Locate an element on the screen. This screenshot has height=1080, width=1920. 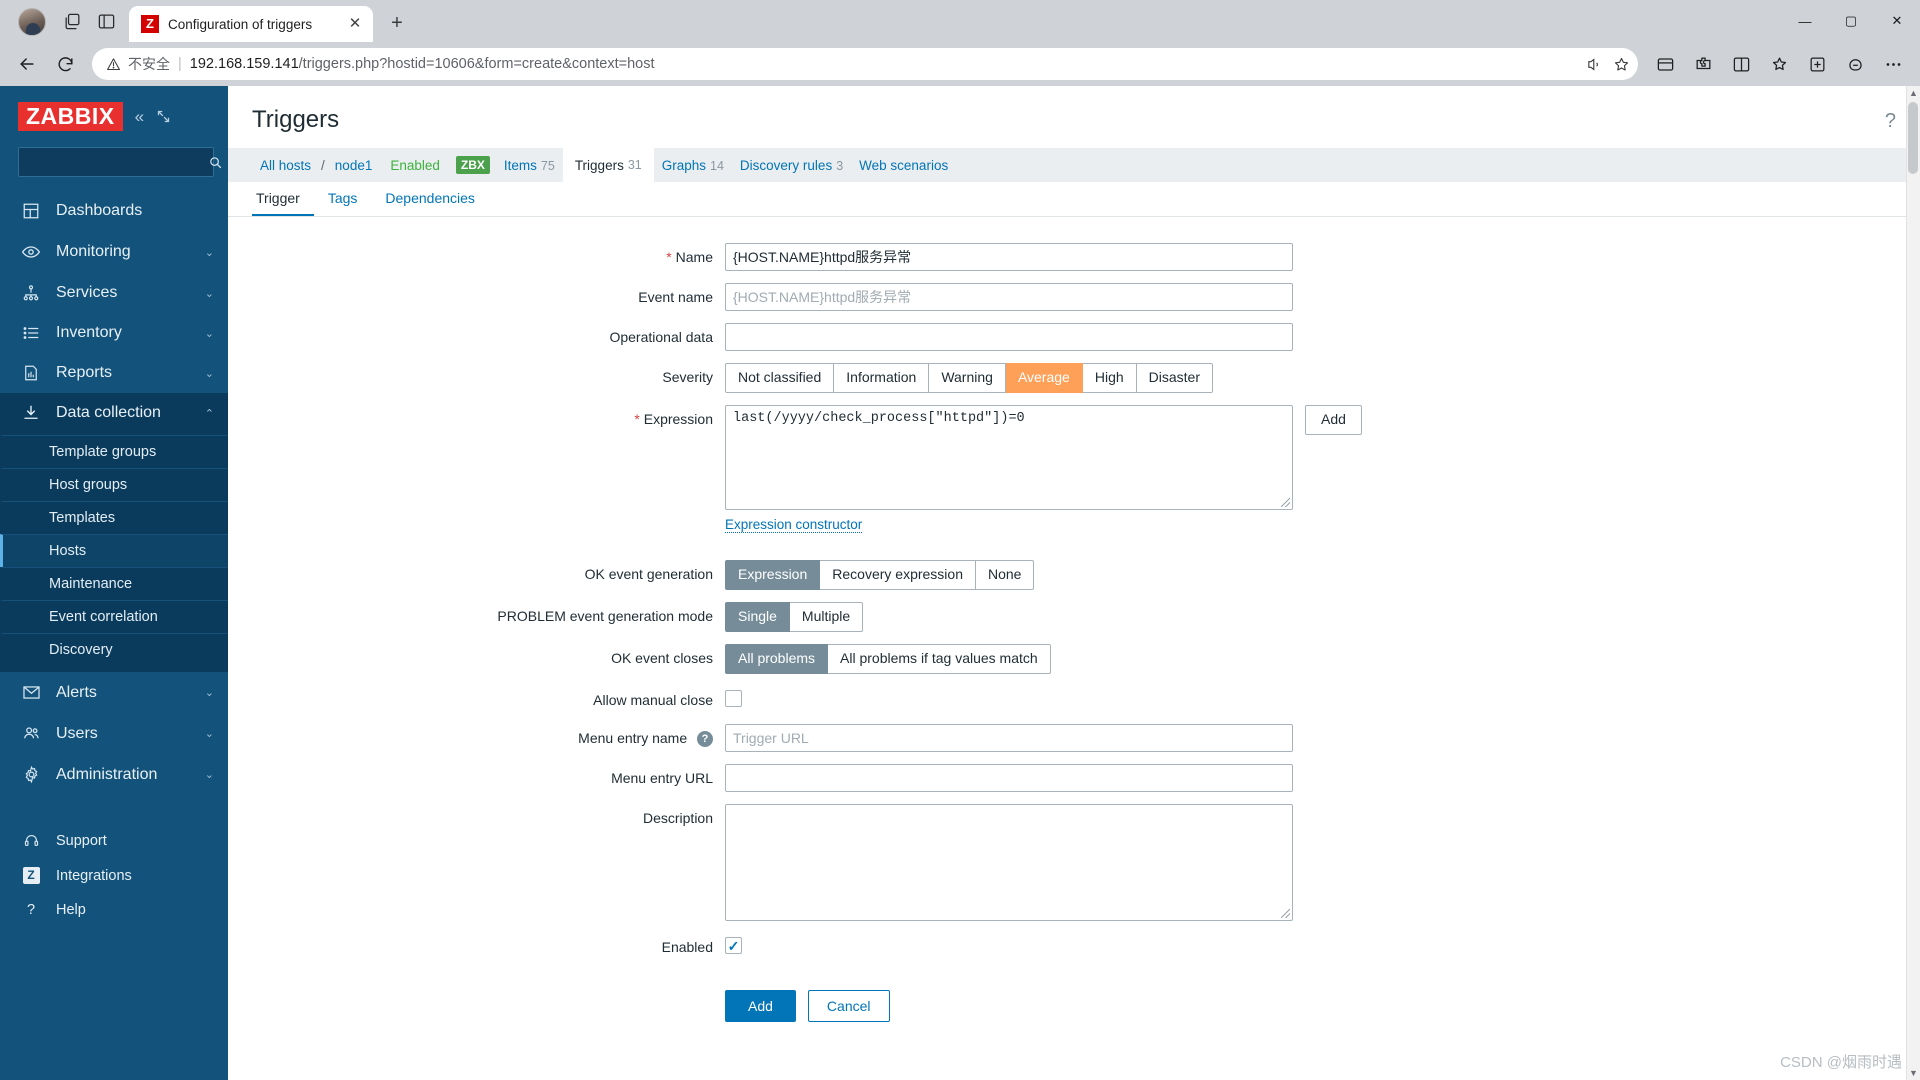
close-icon: ✕ is located at coordinates (355, 24).